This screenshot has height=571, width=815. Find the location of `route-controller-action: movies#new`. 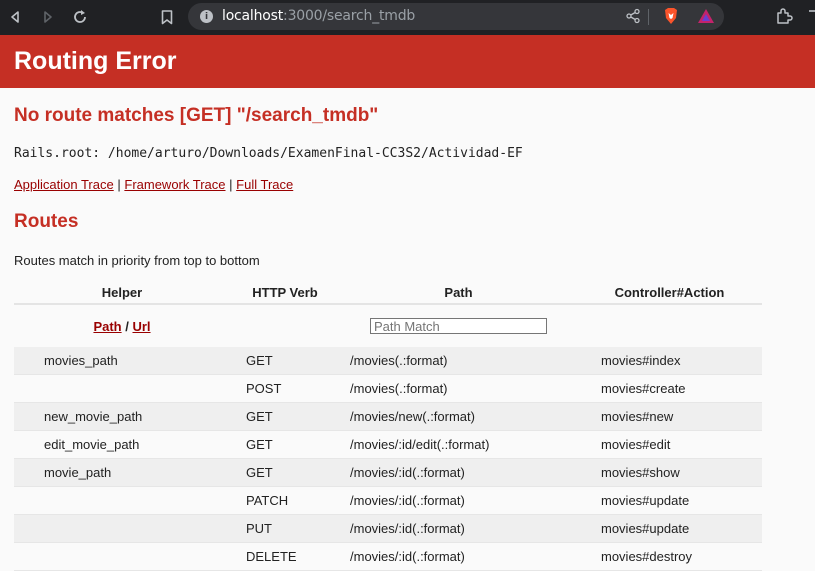

route-controller-action: movies#new is located at coordinates (669, 416).